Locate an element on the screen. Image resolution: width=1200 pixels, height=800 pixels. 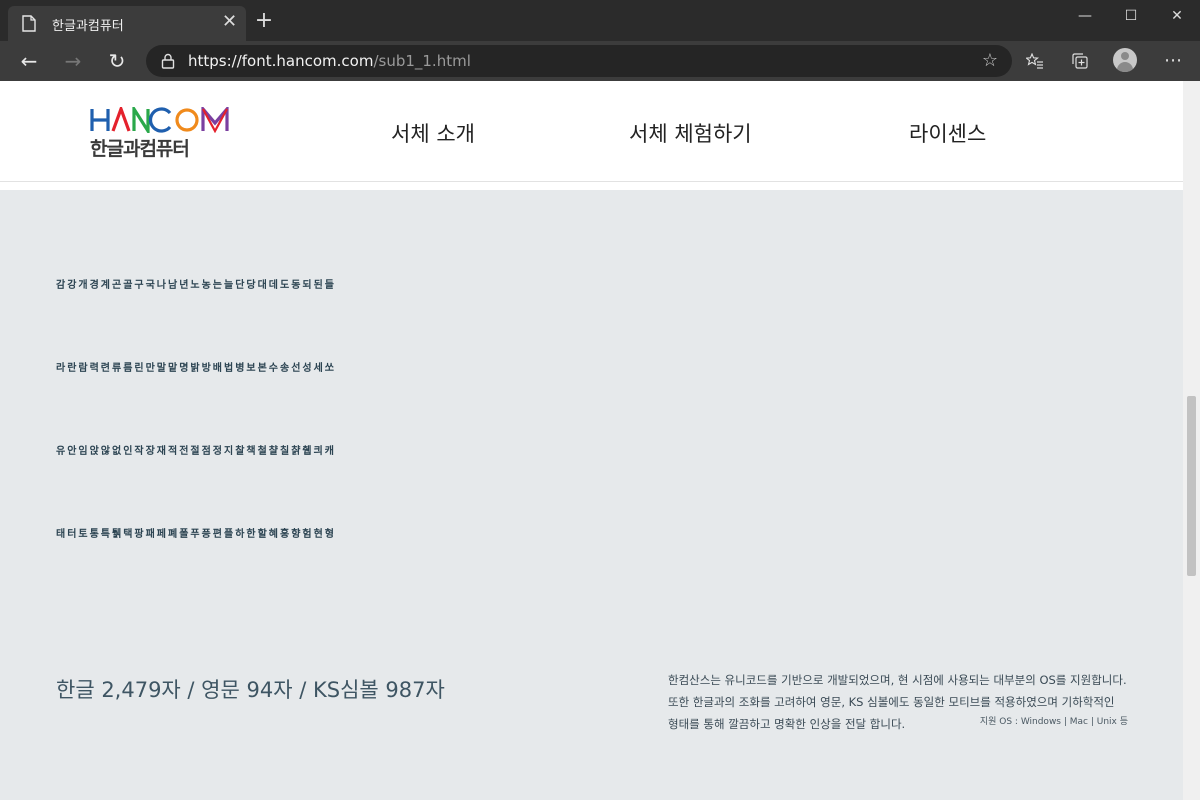
new-tab-button: + is located at coordinates (264, 21).